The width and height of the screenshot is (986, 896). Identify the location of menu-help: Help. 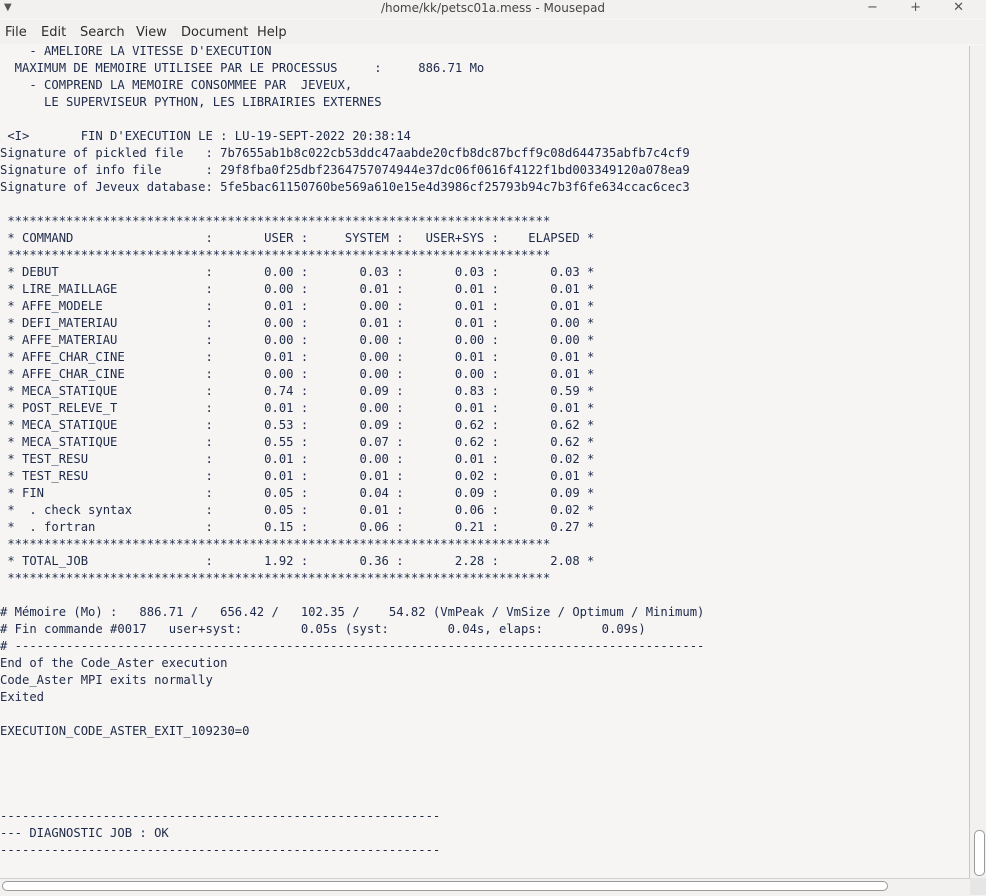
(272, 31).